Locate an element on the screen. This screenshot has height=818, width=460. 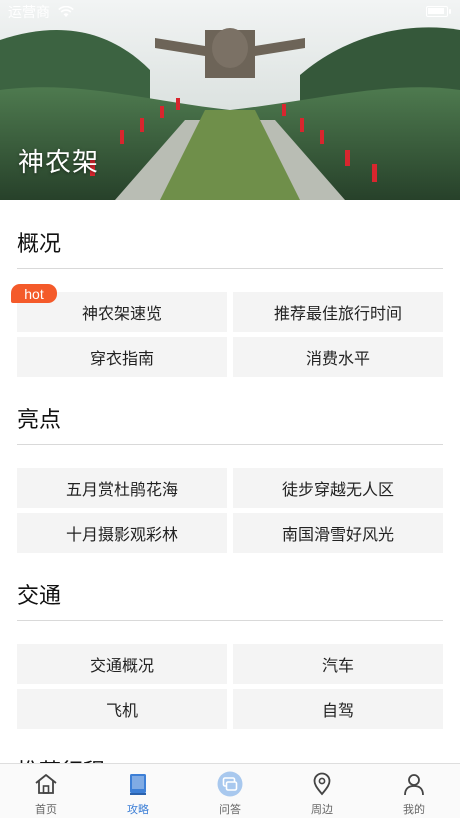
tab-guide: 攻略 is located at coordinates (138, 791).